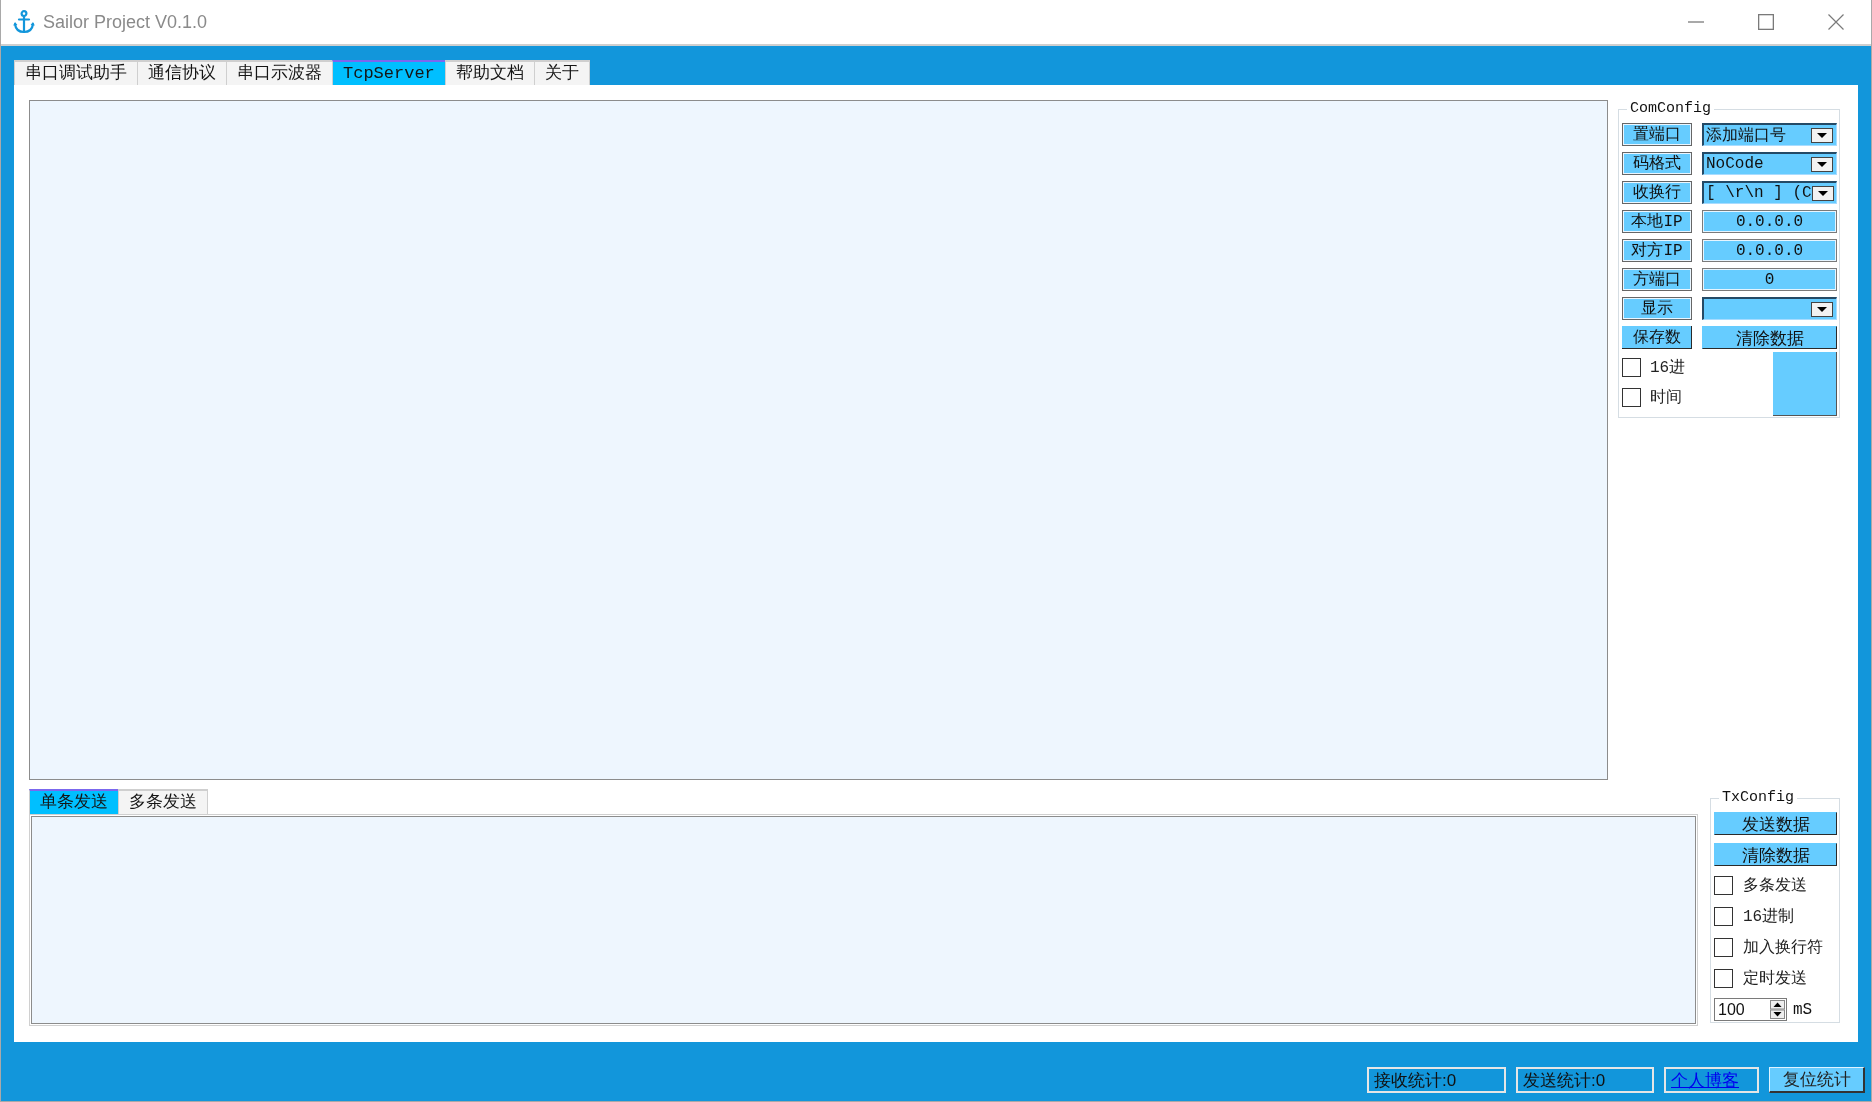  I want to click on close-icon, so click(1836, 22).